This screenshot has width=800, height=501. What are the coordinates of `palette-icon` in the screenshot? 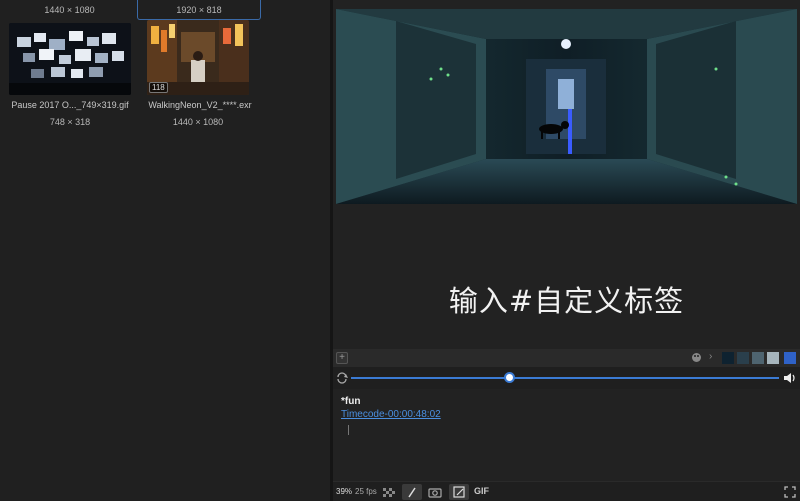 It's located at (696, 357).